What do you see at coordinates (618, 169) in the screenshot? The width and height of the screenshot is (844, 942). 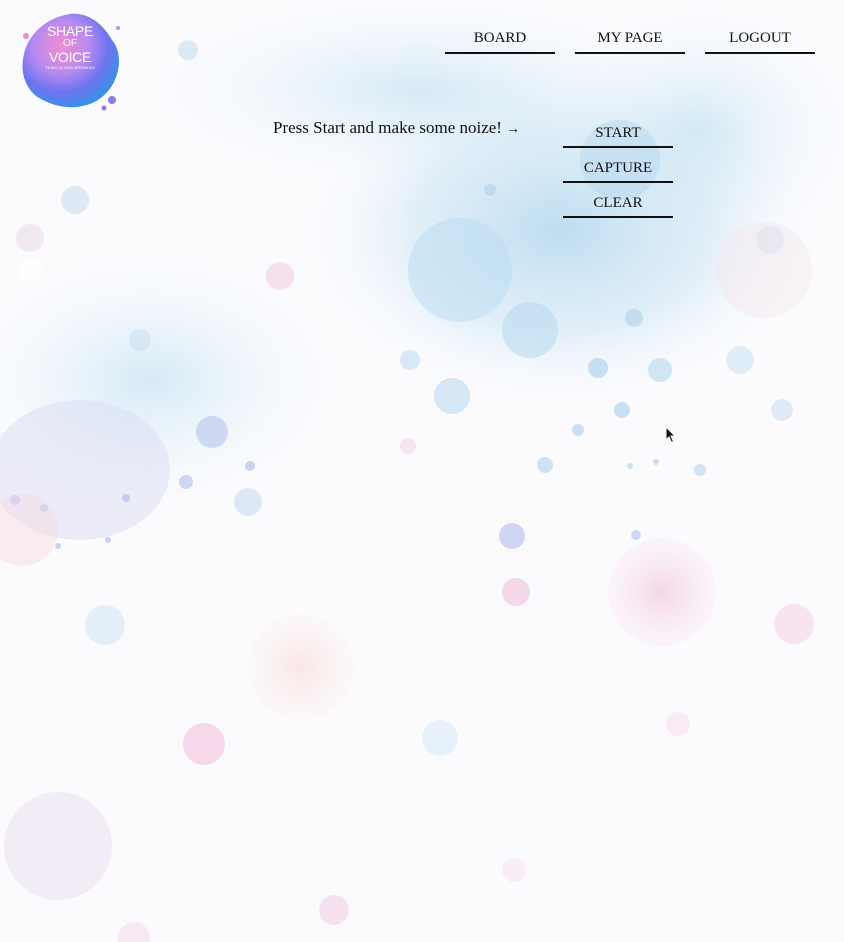 I see `capture-button: CAPTURE` at bounding box center [618, 169].